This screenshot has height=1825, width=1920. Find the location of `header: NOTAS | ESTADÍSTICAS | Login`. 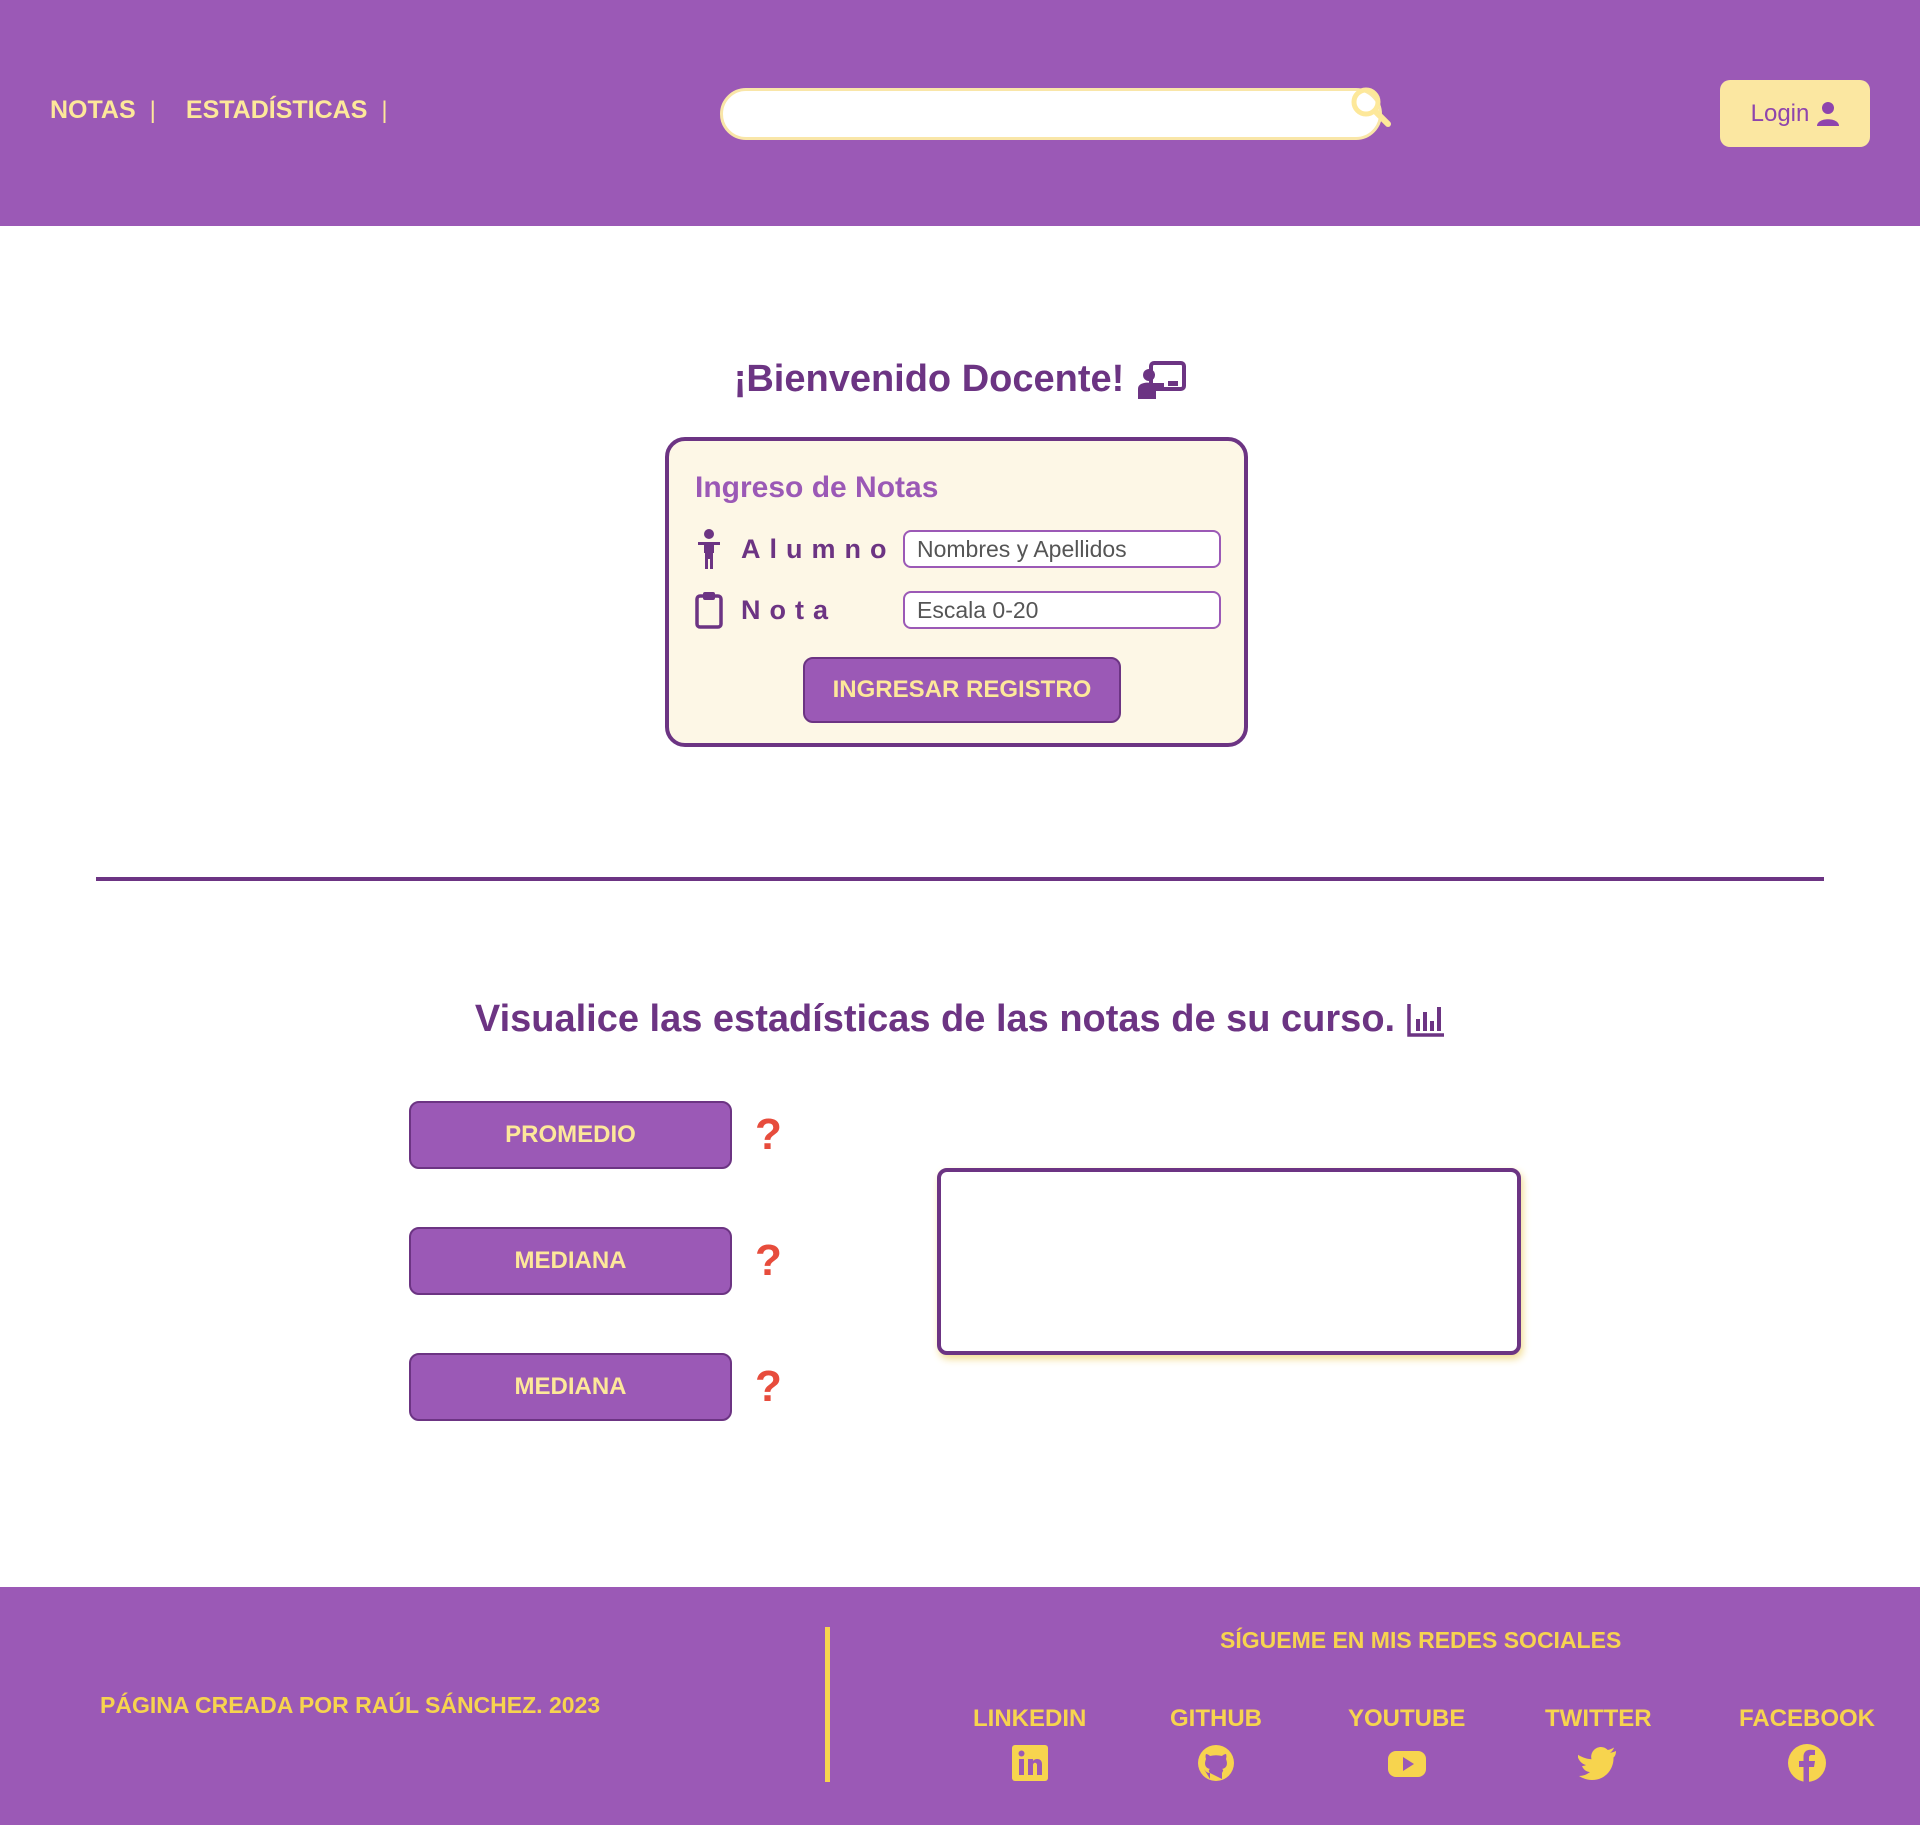

header: NOTAS | ESTADÍSTICAS | Login is located at coordinates (960, 113).